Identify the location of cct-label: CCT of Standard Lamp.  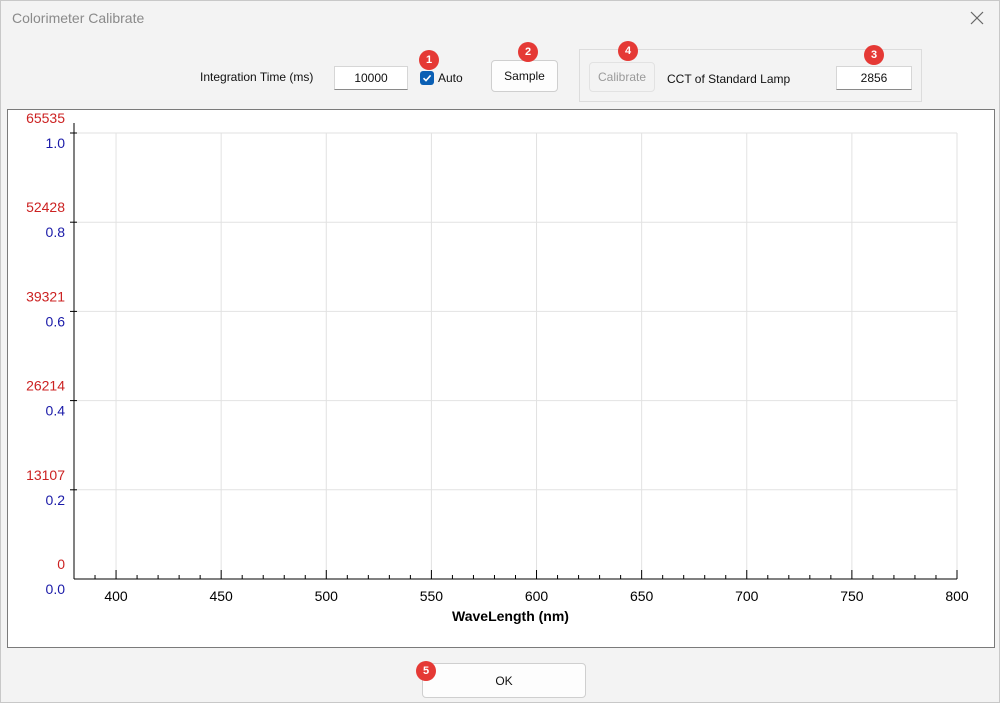
(729, 79).